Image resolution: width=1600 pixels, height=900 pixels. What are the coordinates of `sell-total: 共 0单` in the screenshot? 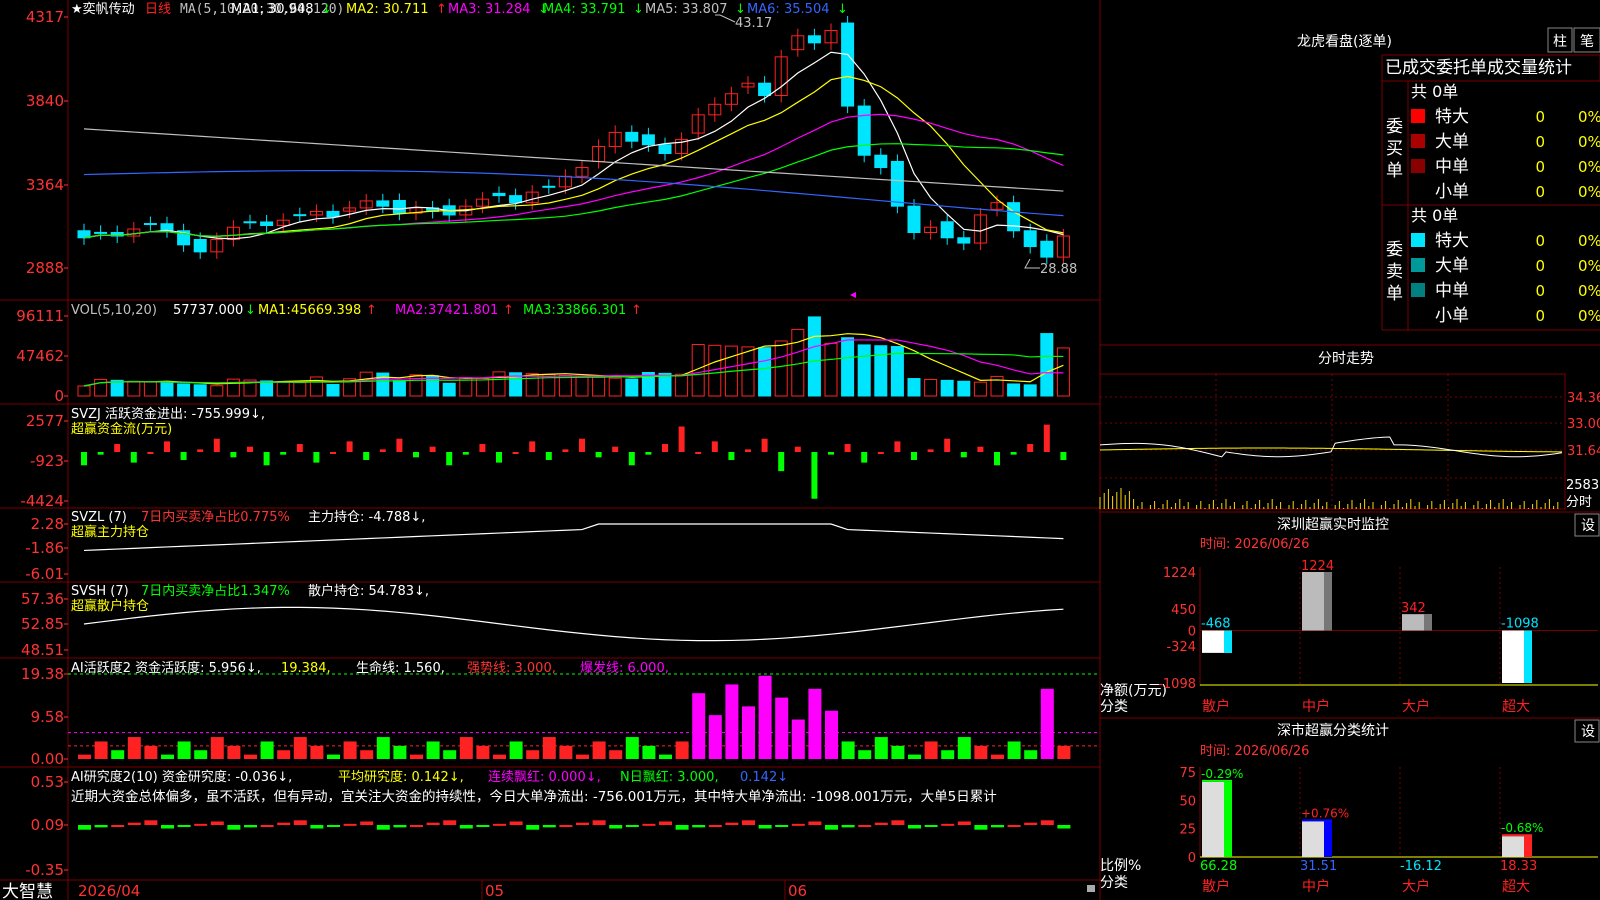 It's located at (1434, 215).